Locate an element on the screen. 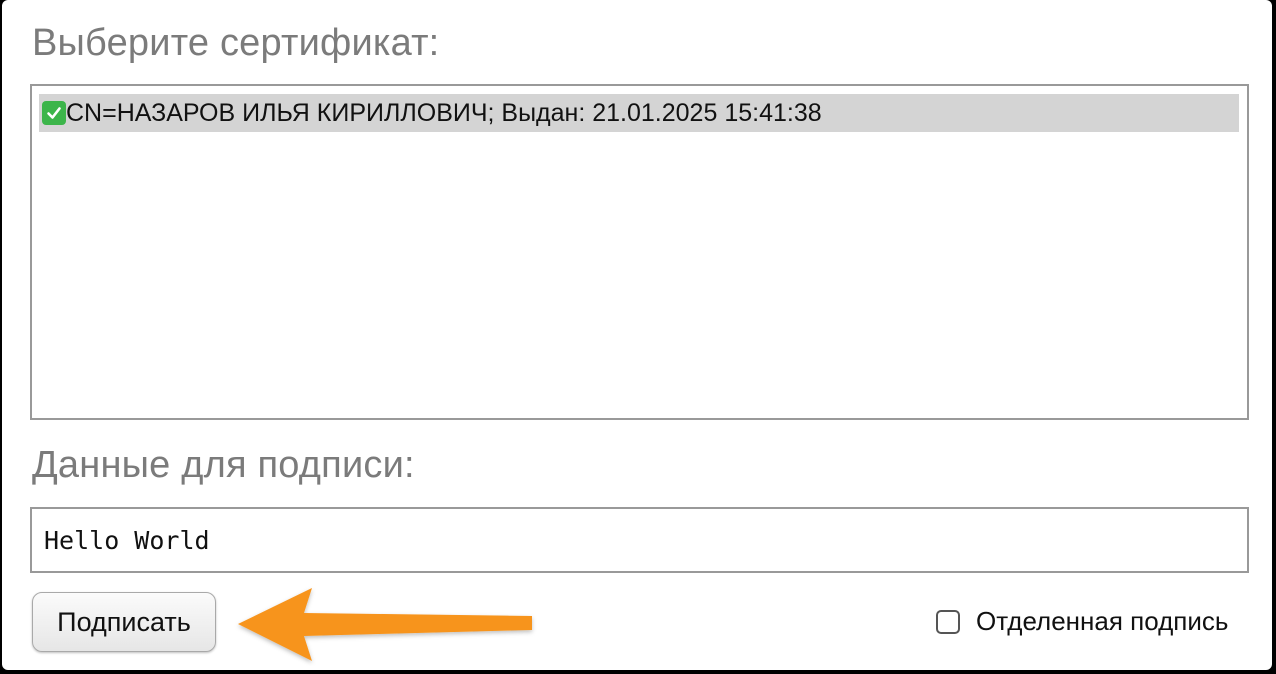 This screenshot has width=1276, height=674. certificate-section-title: Выберите сертификат: is located at coordinates (236, 43).